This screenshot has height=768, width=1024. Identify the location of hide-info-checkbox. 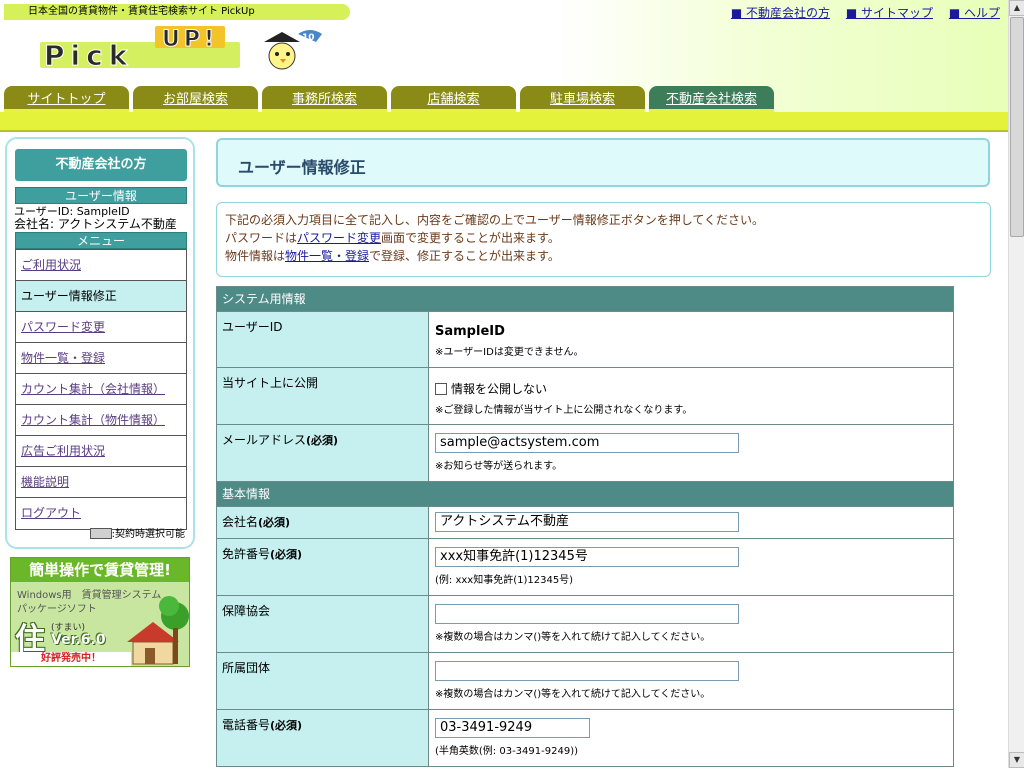
(441, 389).